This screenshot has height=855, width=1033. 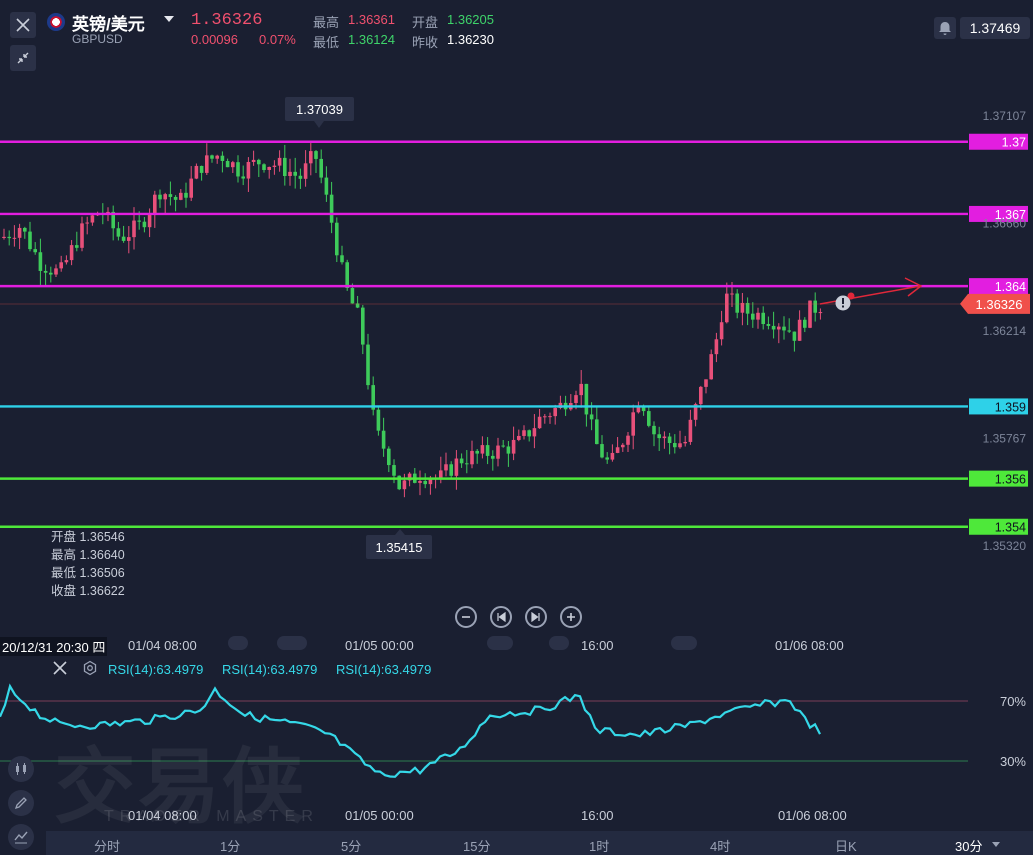 What do you see at coordinates (371, 19) in the screenshot?
I see `high-value: 1.36361` at bounding box center [371, 19].